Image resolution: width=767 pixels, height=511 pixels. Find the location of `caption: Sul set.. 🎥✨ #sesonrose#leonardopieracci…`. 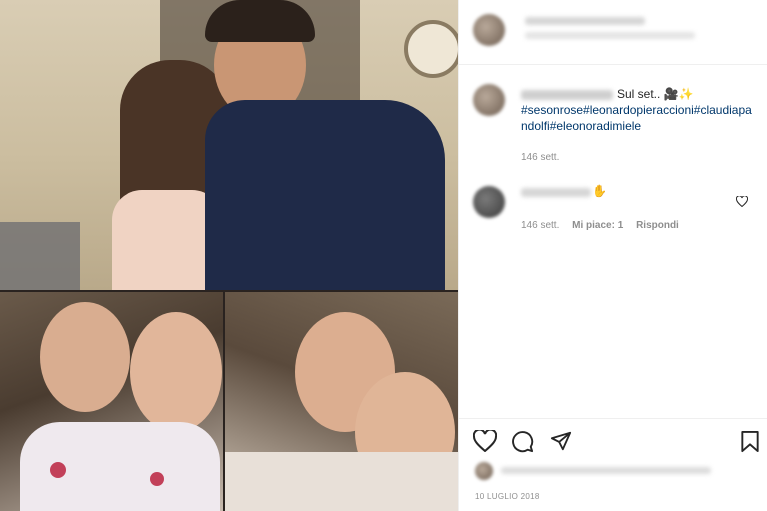

caption: Sul set.. 🎥✨ #sesonrose#leonardopieracci… is located at coordinates (638, 110).